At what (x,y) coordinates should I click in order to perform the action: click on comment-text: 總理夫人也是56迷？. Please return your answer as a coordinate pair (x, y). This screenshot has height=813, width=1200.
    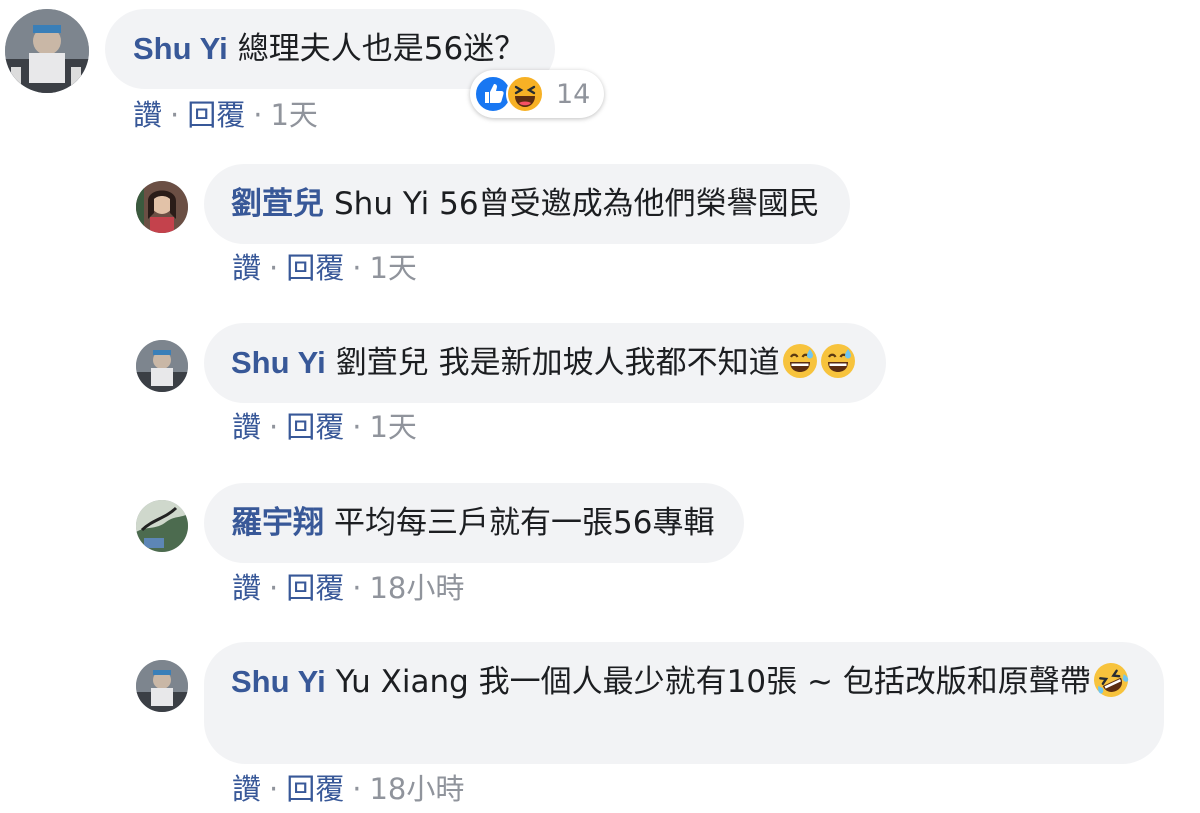
    Looking at the image, I should click on (381, 49).